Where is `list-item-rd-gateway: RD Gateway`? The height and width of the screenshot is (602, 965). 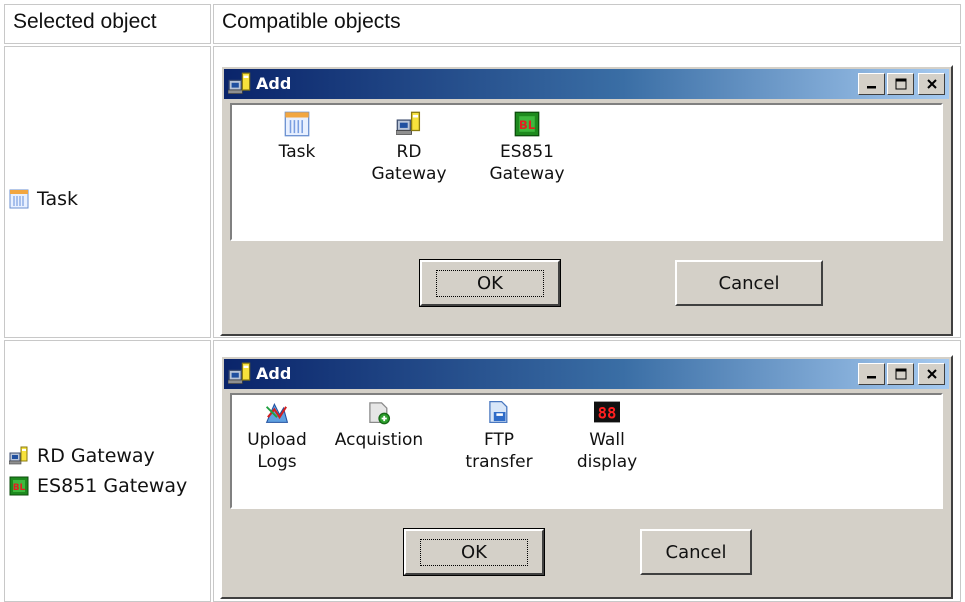
list-item-rd-gateway: RD Gateway is located at coordinates (409, 148).